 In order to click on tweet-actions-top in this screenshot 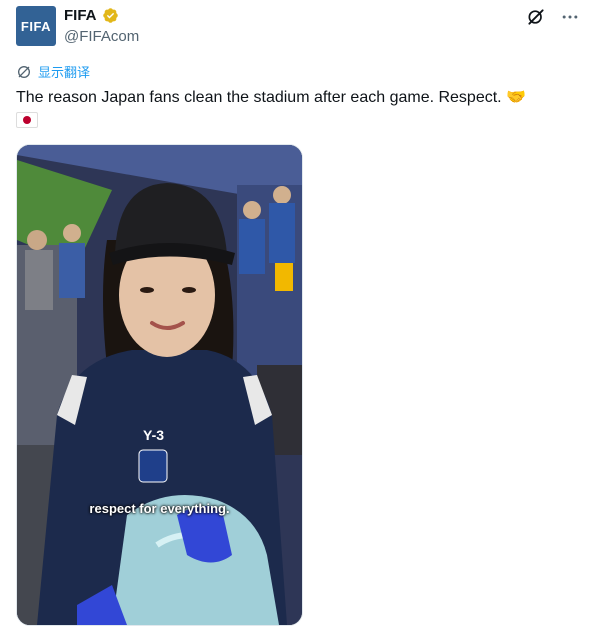, I will do `click(553, 17)`.